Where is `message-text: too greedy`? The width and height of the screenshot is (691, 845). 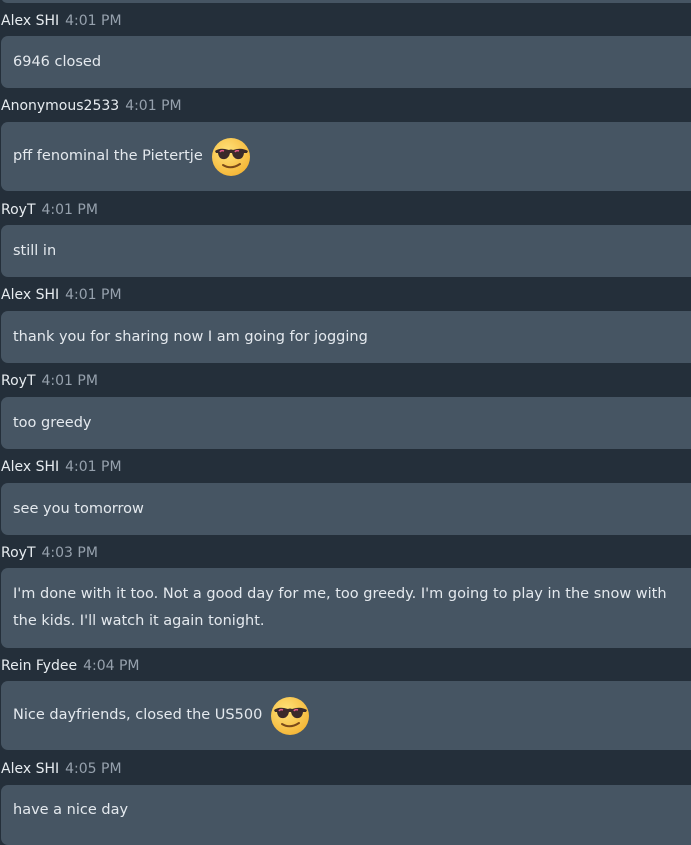 message-text: too greedy is located at coordinates (52, 422).